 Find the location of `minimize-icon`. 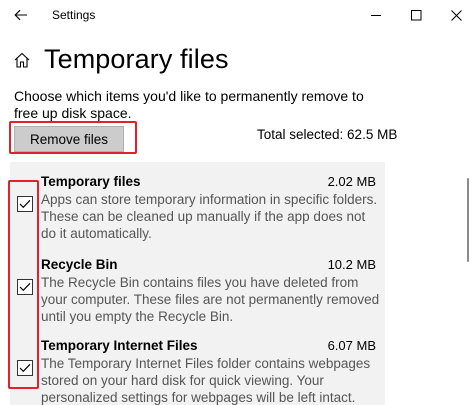

minimize-icon is located at coordinates (375, 15).